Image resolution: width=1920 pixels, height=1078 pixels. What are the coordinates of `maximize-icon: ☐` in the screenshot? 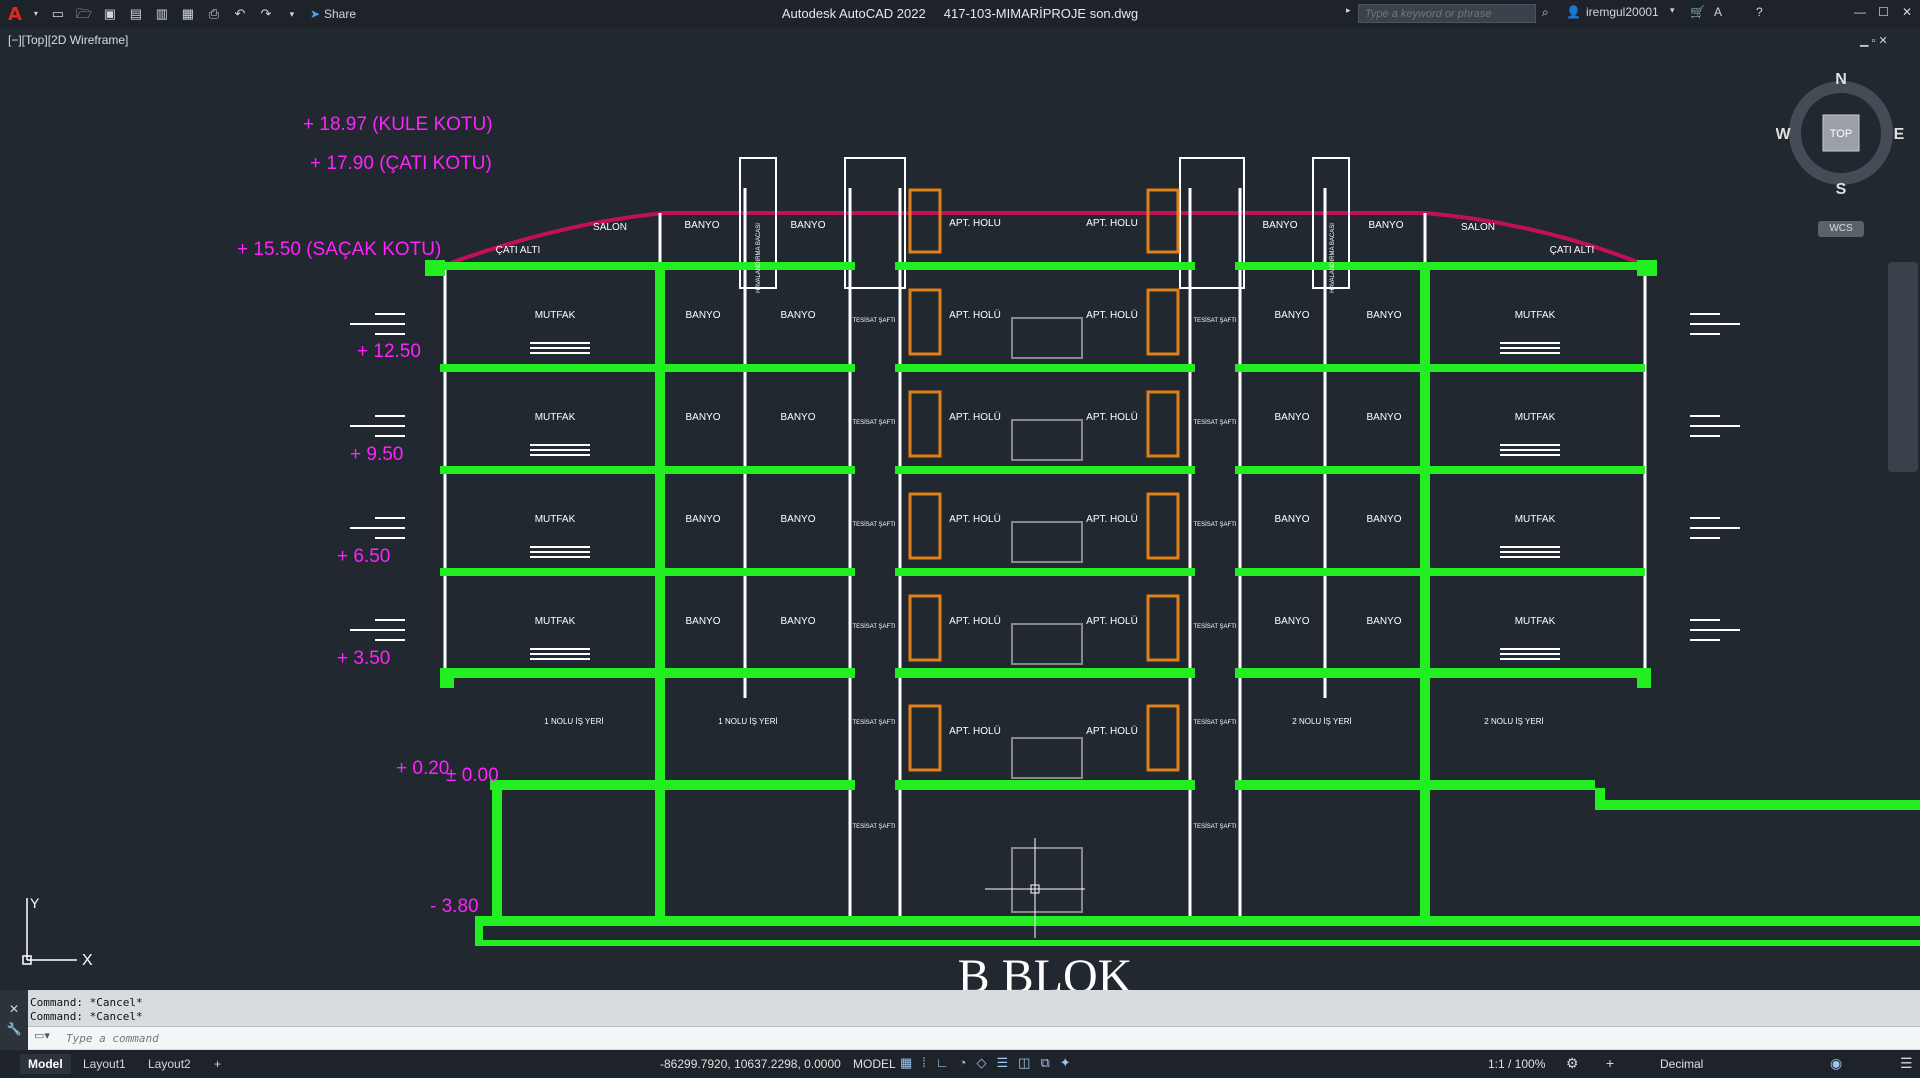 It's located at (1883, 12).